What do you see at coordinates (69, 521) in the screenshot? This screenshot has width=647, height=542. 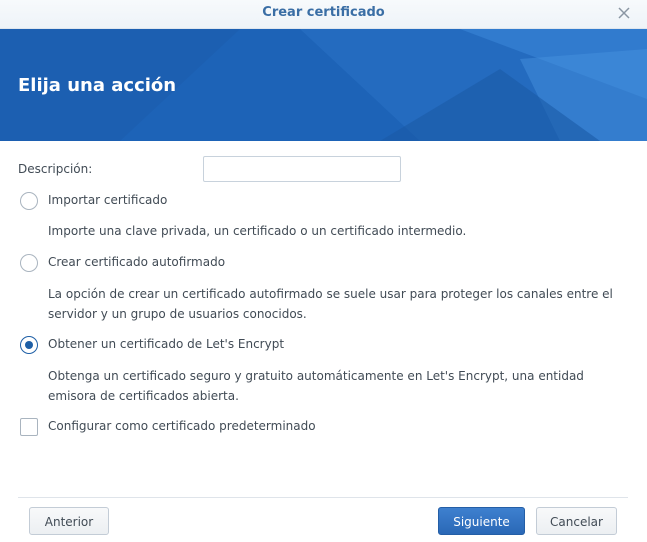 I see `back-button: Anterior` at bounding box center [69, 521].